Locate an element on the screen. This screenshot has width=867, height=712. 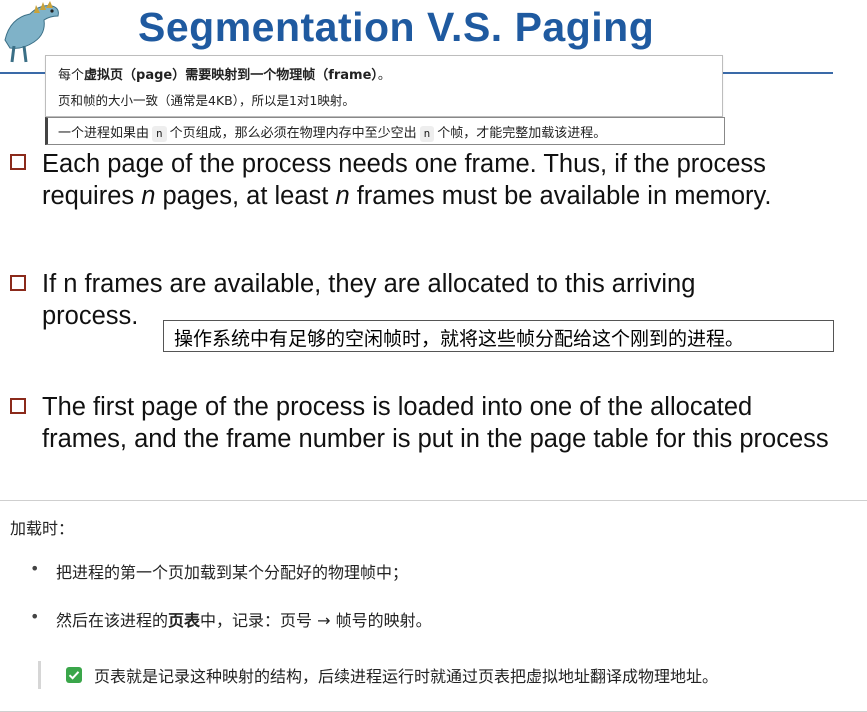
panel-list-item-2: 然后在该进程的页表中，记录：页号 → 帧号的映射。 is located at coordinates (244, 620).